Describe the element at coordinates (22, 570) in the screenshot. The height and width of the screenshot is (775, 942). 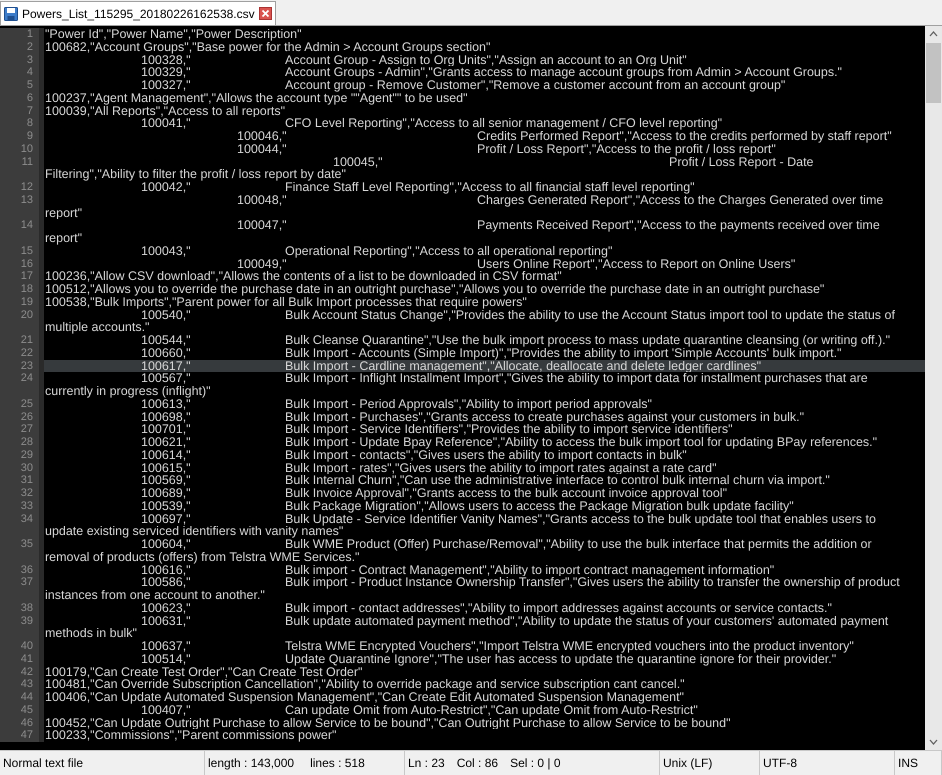
I see `line-number: 36` at that location.